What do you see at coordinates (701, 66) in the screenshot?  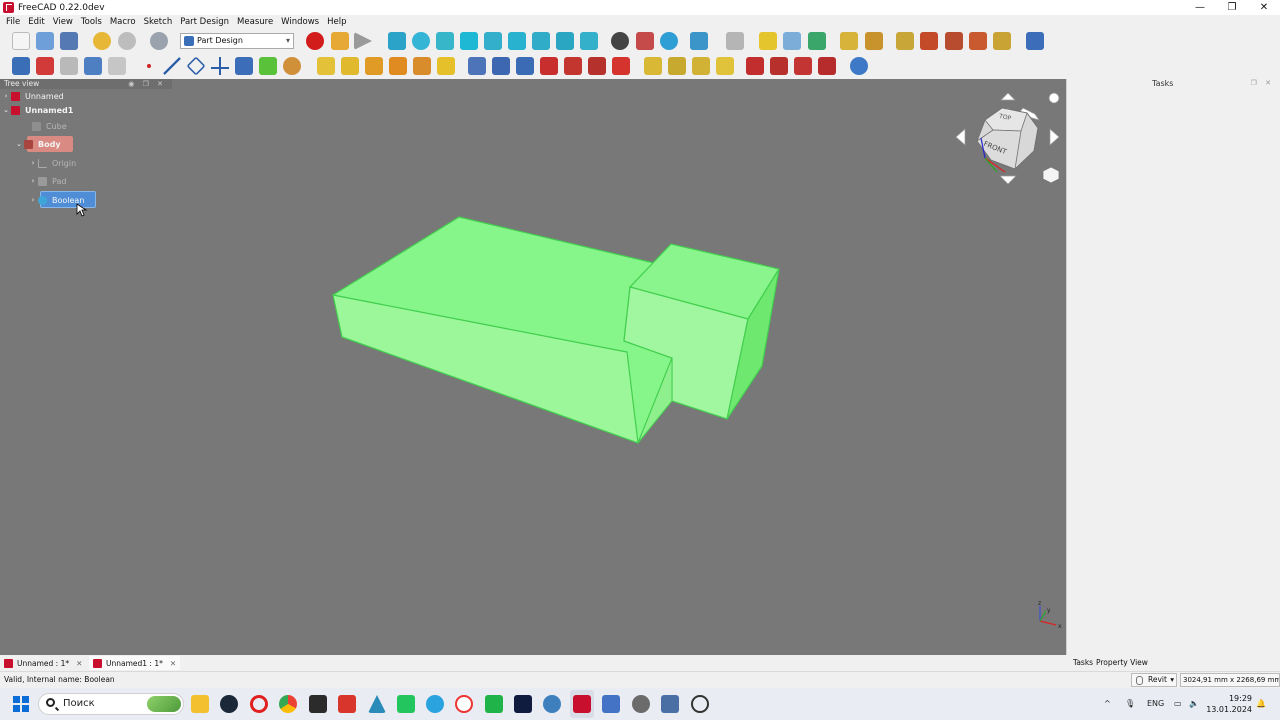 I see `polar-pattern-feature-icon` at bounding box center [701, 66].